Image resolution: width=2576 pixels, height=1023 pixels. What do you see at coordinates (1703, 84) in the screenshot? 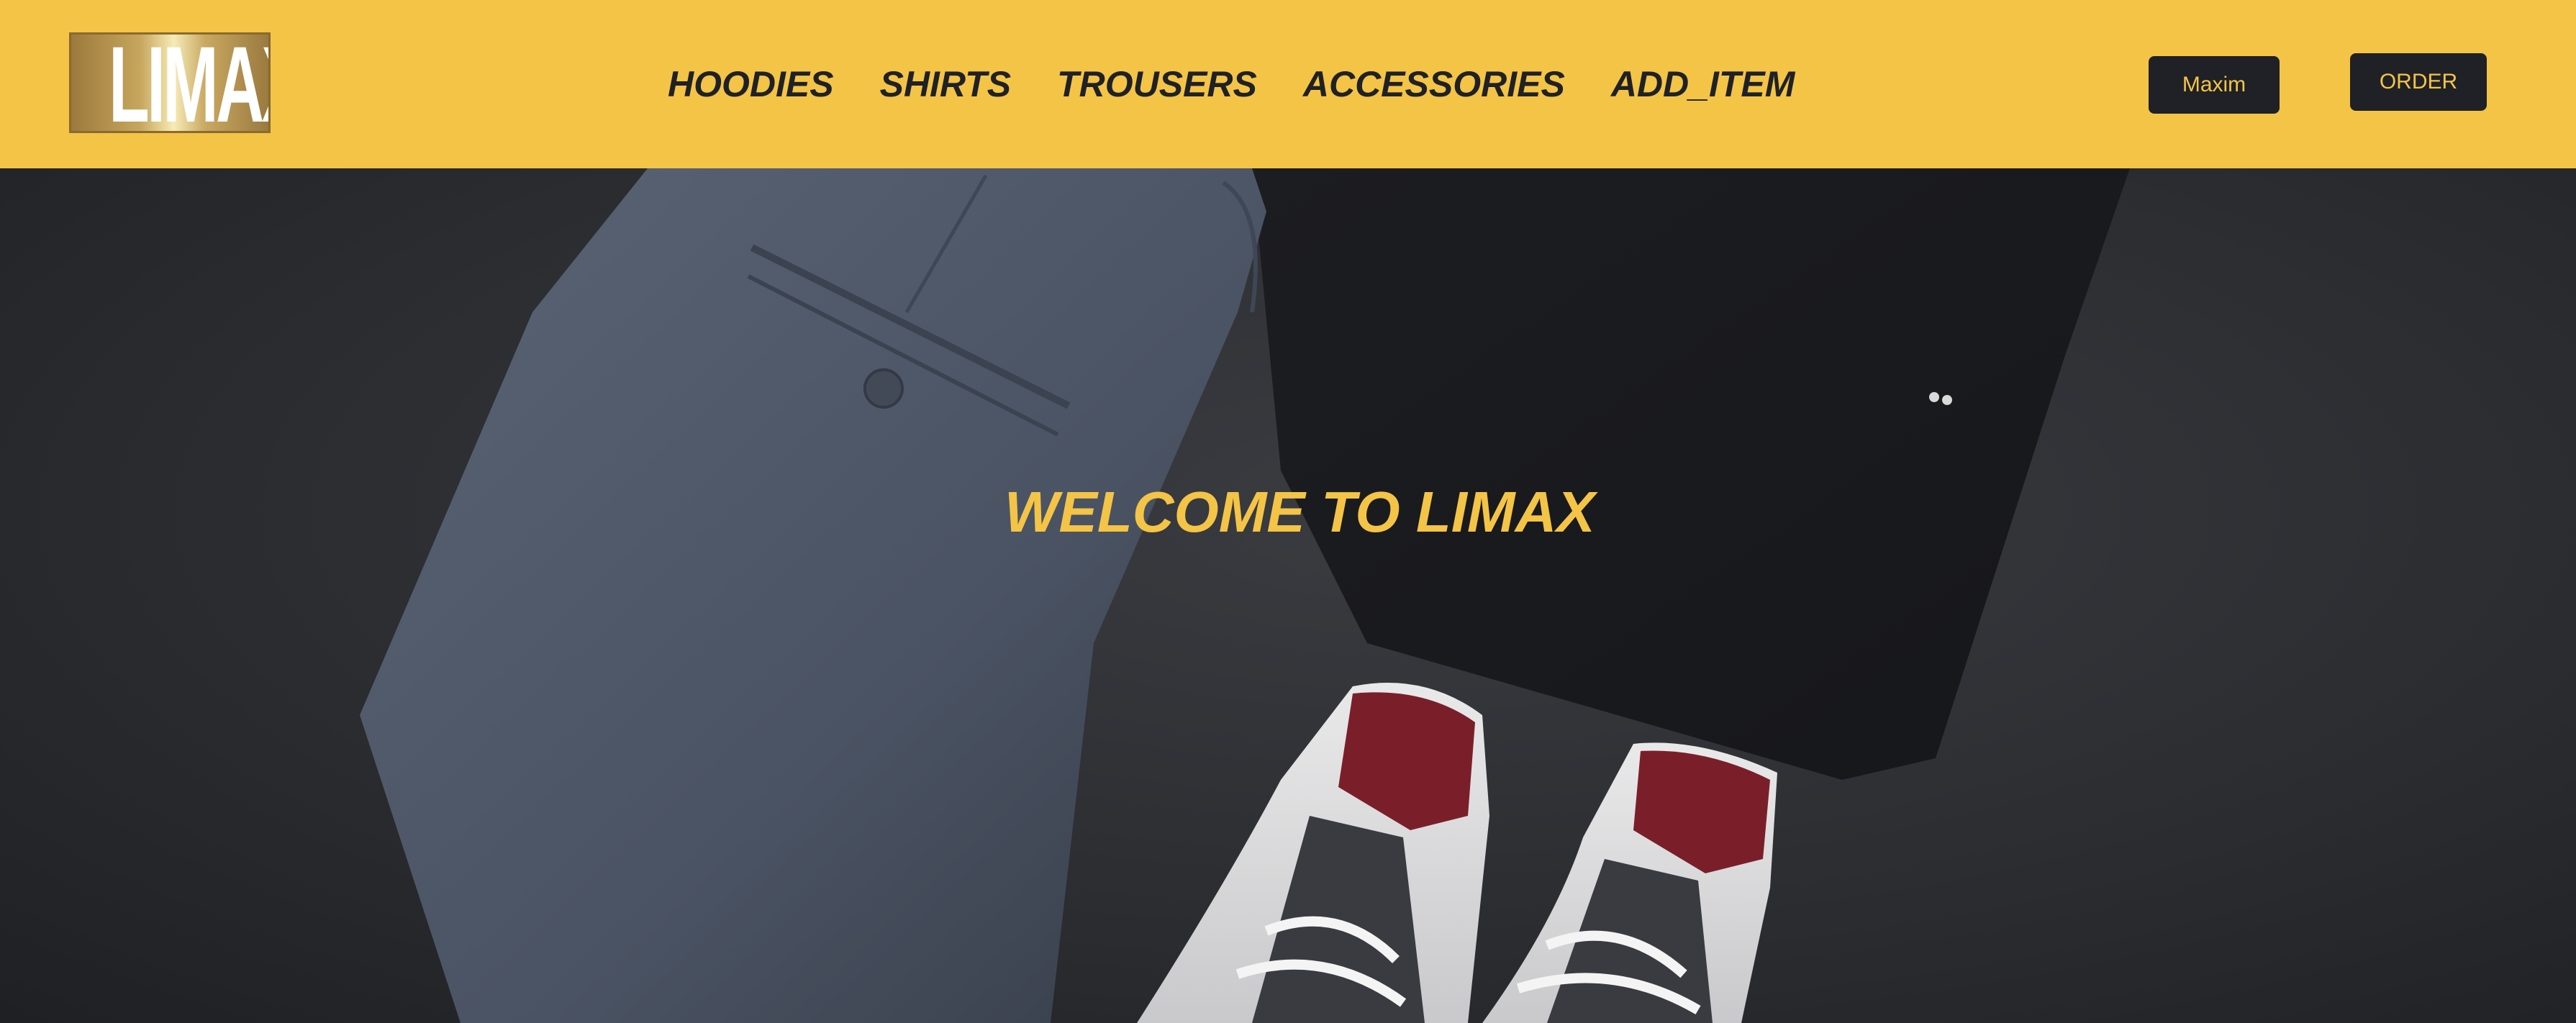
I see `nav-add-item-link: ADD_ITEM` at bounding box center [1703, 84].